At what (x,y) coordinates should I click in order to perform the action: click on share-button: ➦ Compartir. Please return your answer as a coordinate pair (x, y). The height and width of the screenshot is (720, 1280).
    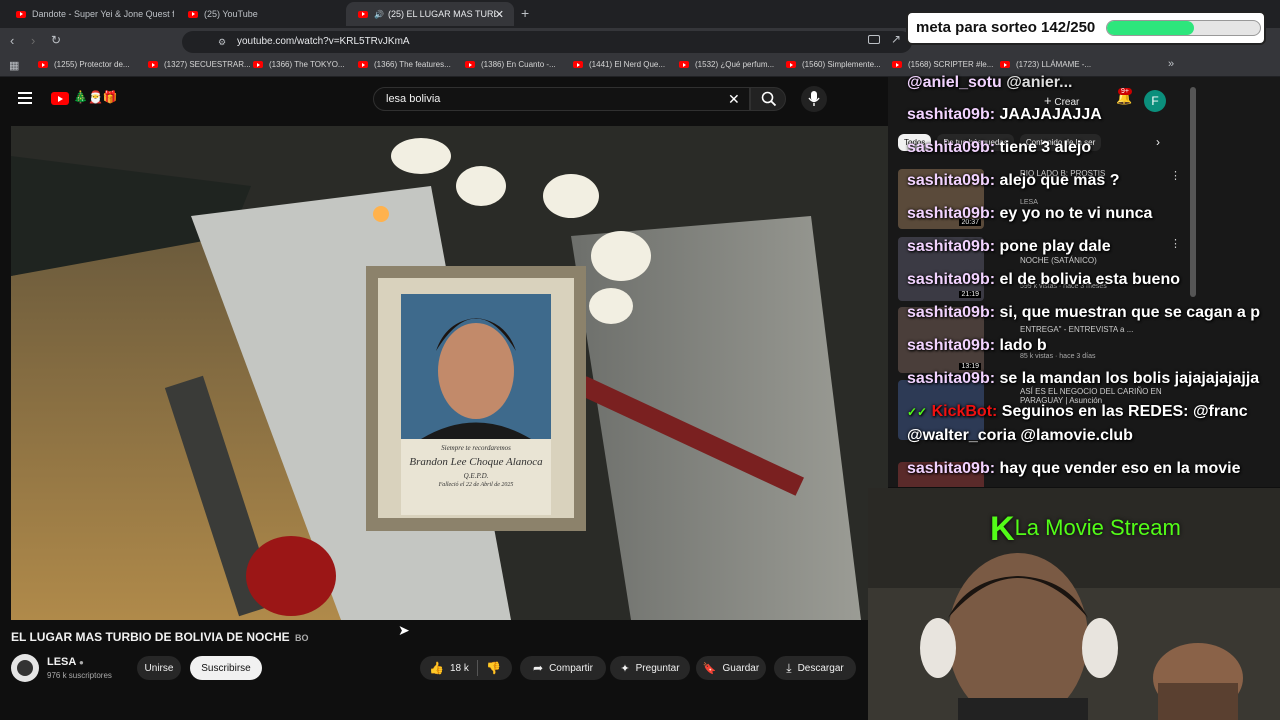
    Looking at the image, I should click on (563, 668).